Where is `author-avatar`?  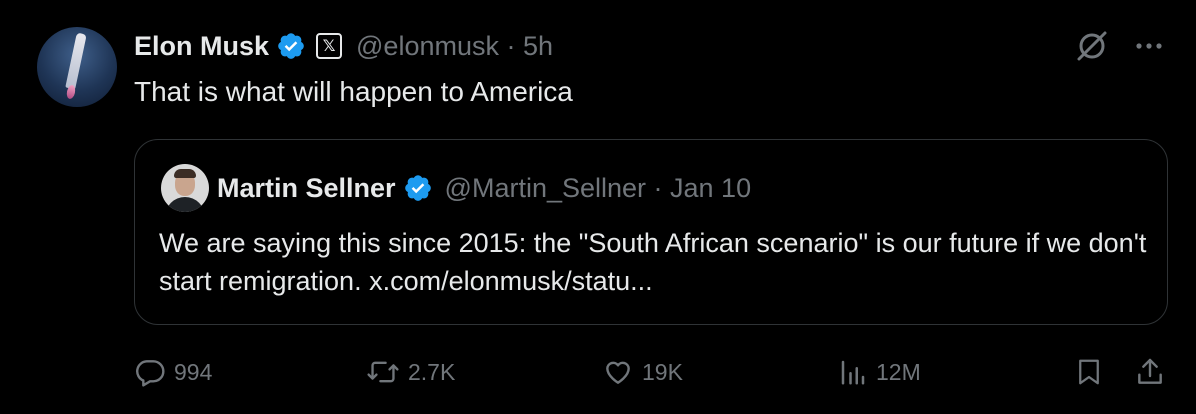
author-avatar is located at coordinates (77, 67).